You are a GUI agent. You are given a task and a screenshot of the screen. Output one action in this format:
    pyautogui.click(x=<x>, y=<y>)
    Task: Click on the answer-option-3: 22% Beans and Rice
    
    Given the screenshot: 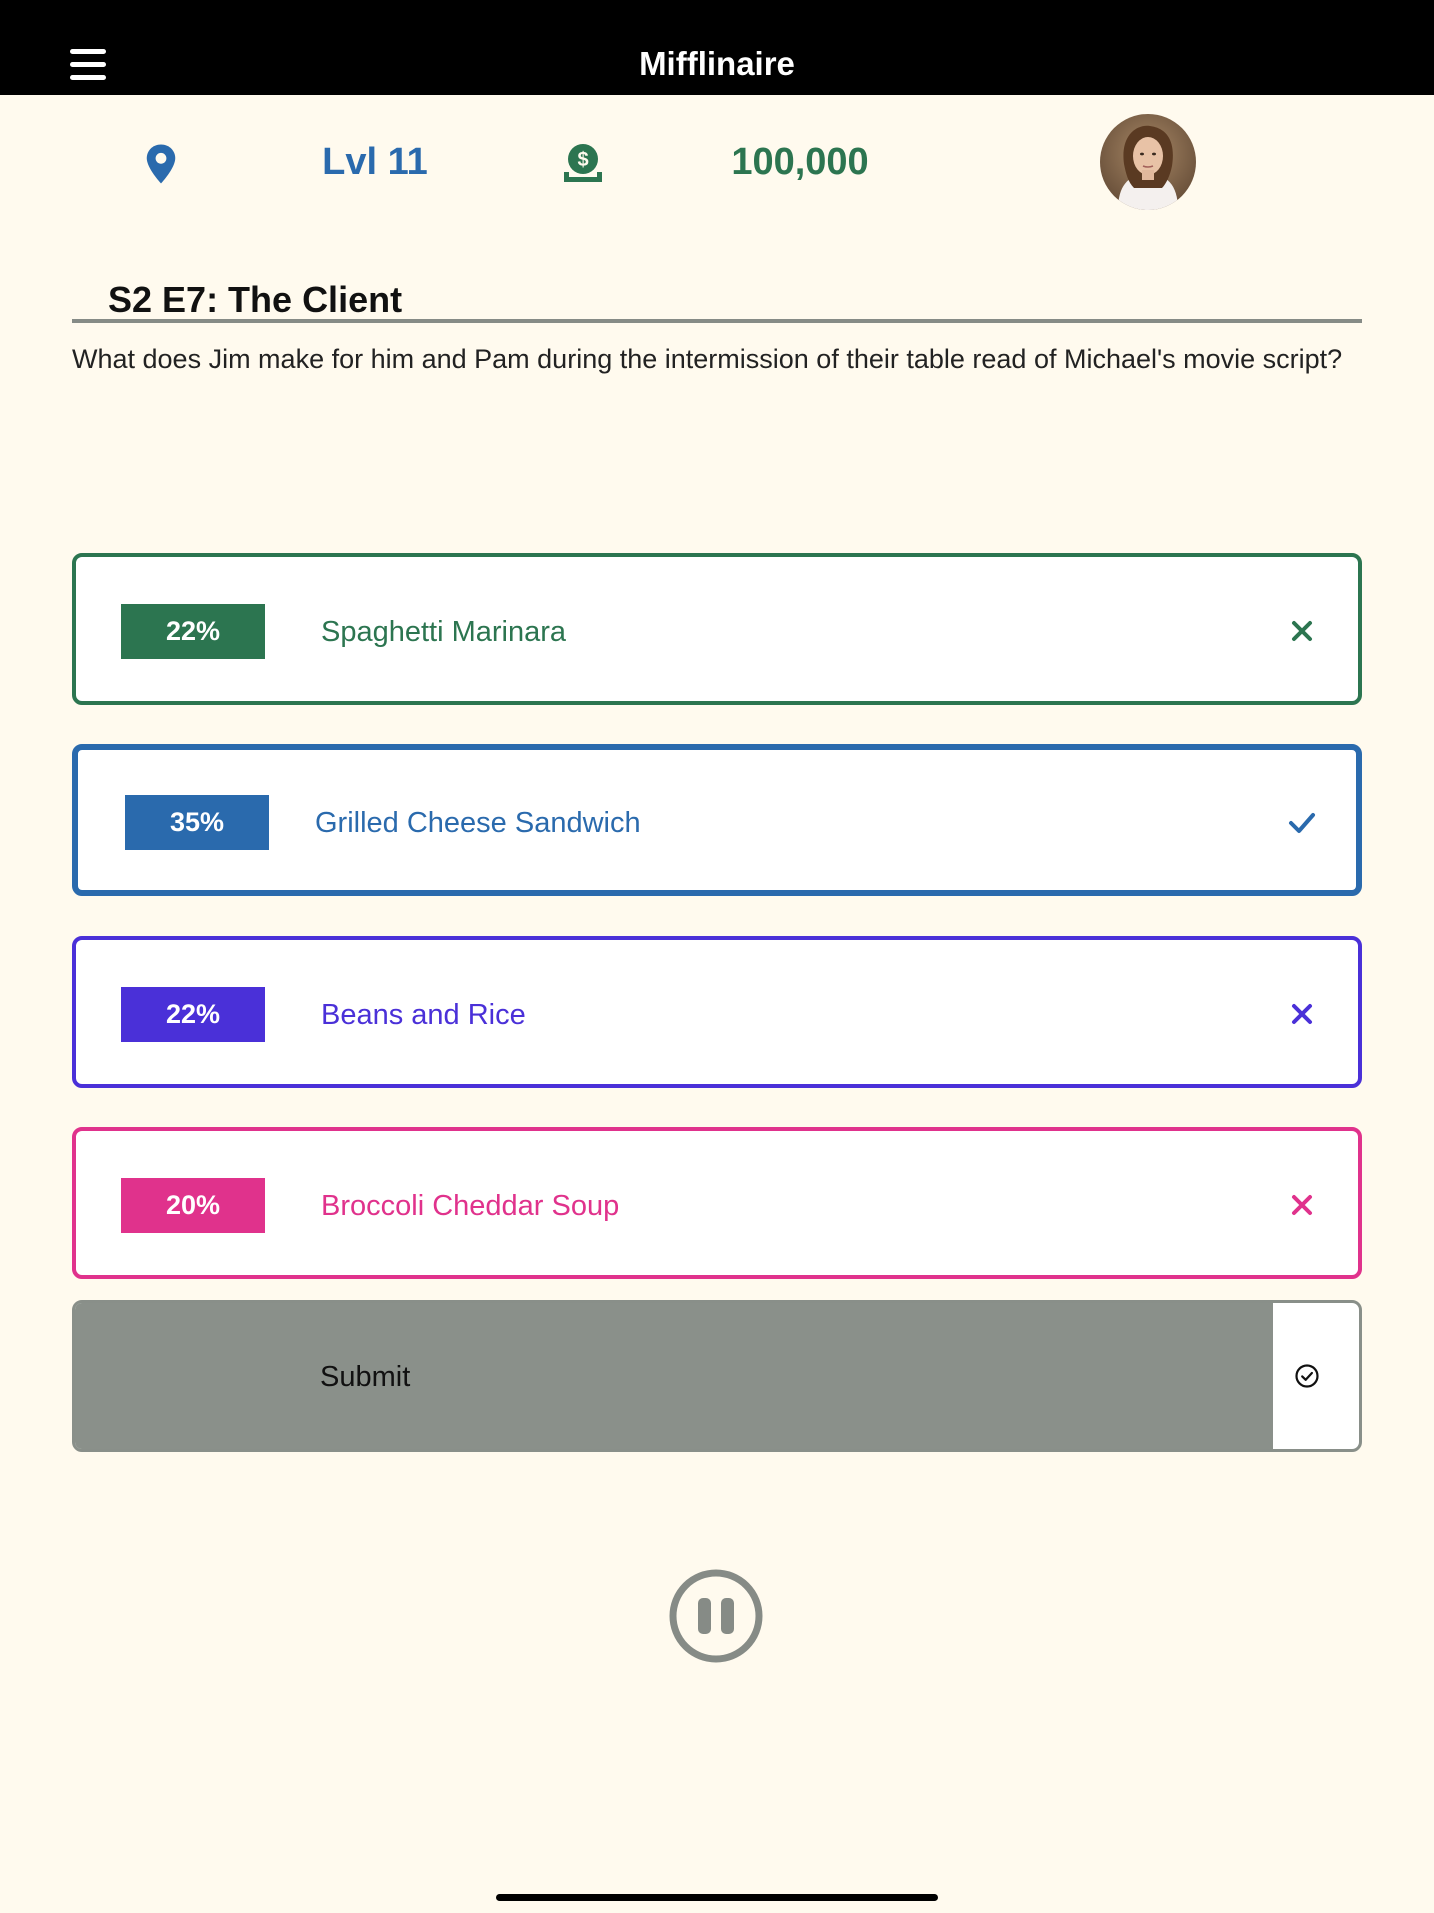 What is the action you would take?
    pyautogui.click(x=717, y=1012)
    